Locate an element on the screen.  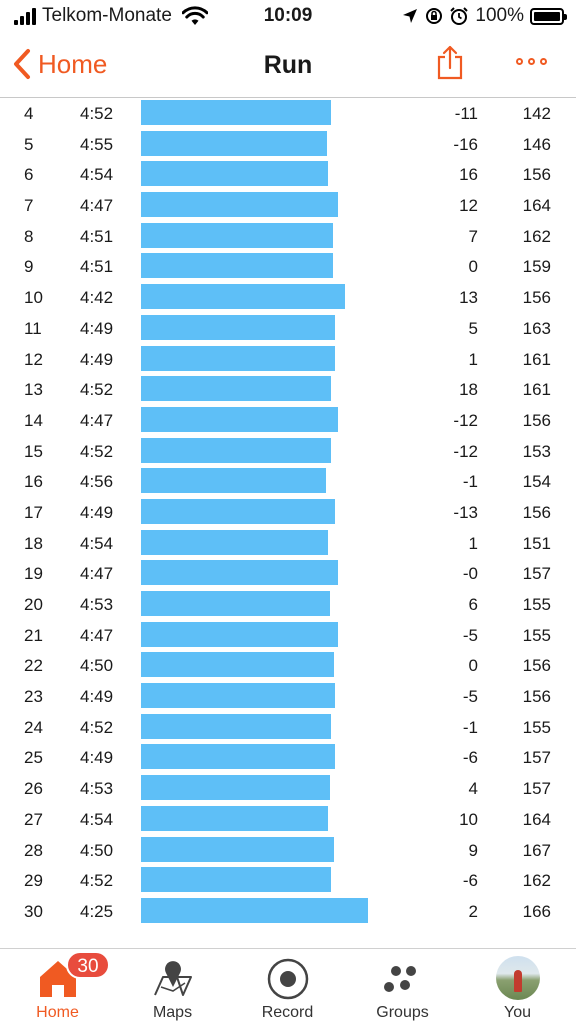
split-elevation: 16 is located at coordinates (468, 175).